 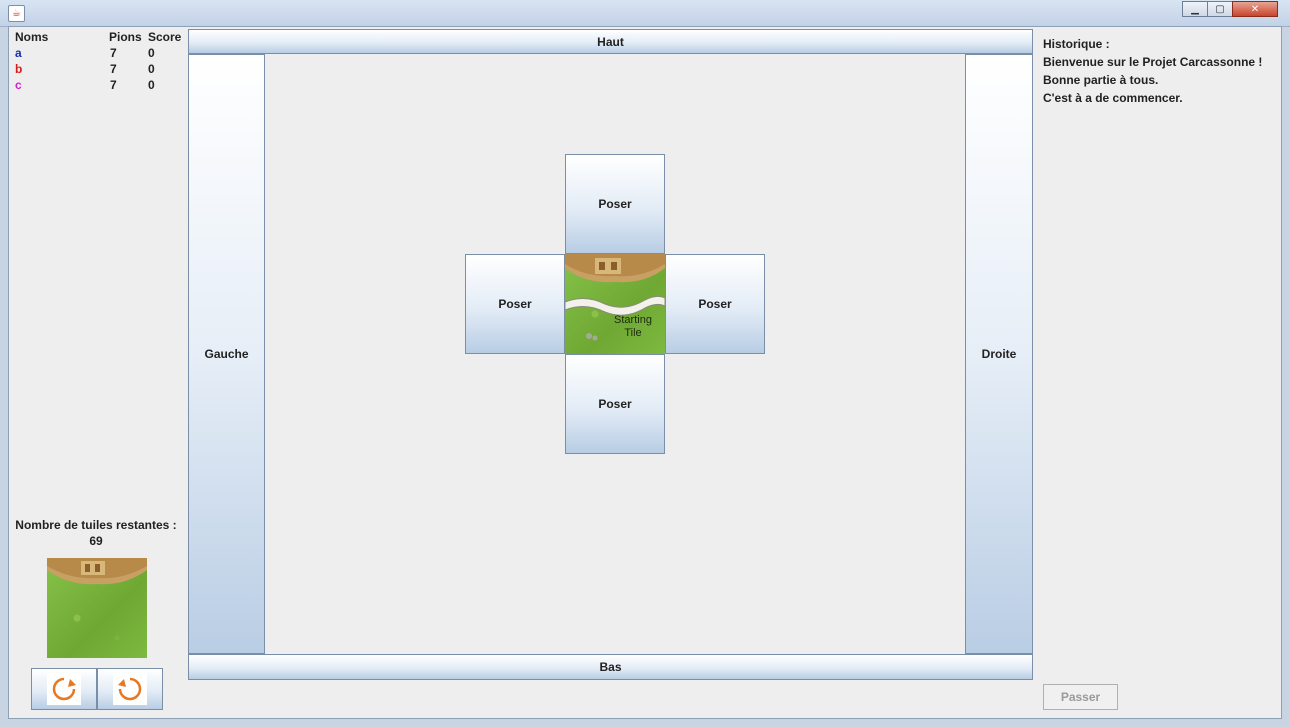 What do you see at coordinates (96, 525) in the screenshot?
I see `tiles-remaining-label: Nombre de tuiles restantes :` at bounding box center [96, 525].